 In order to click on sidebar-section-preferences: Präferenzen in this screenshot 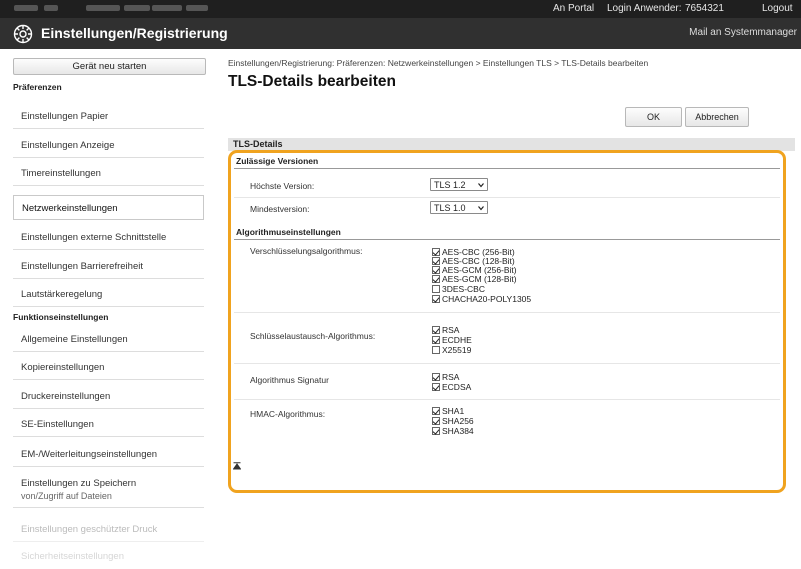, I will do `click(37, 87)`.